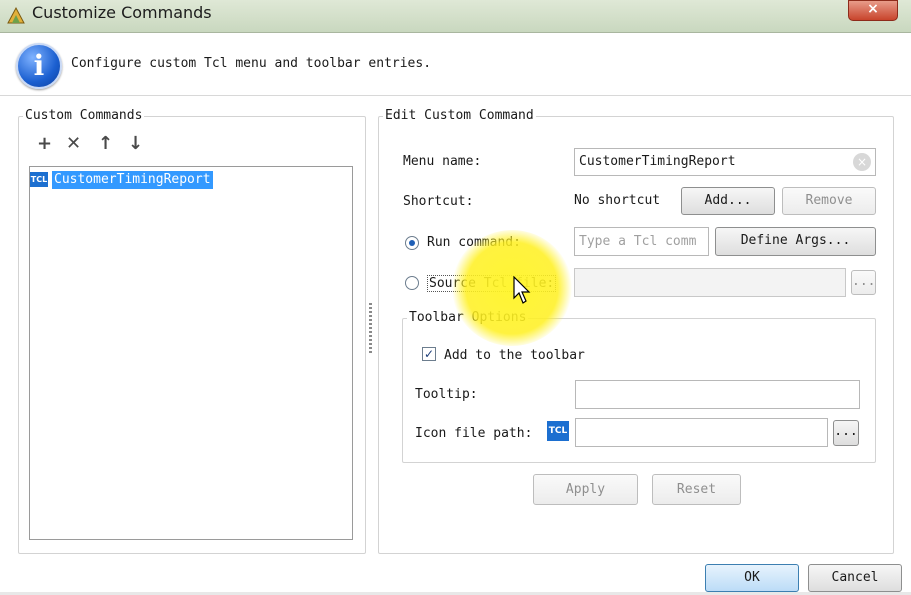  Describe the element at coordinates (39, 66) in the screenshot. I see `info-icon: i` at that location.